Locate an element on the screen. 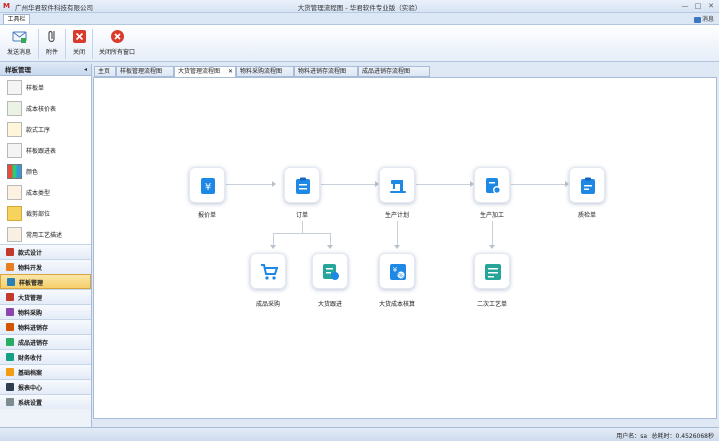  send-message-label: 发送消息 is located at coordinates (18, 52).